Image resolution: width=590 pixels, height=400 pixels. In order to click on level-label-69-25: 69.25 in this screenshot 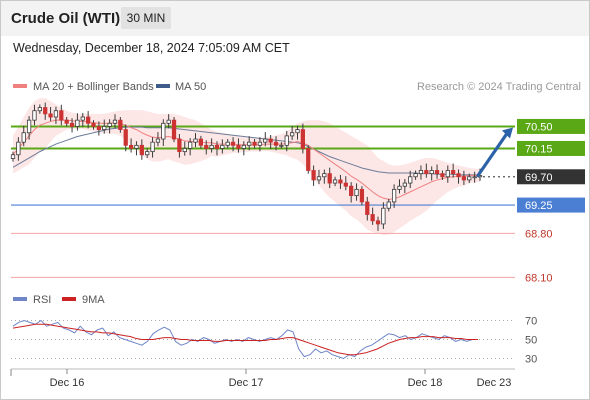, I will do `click(551, 205)`.